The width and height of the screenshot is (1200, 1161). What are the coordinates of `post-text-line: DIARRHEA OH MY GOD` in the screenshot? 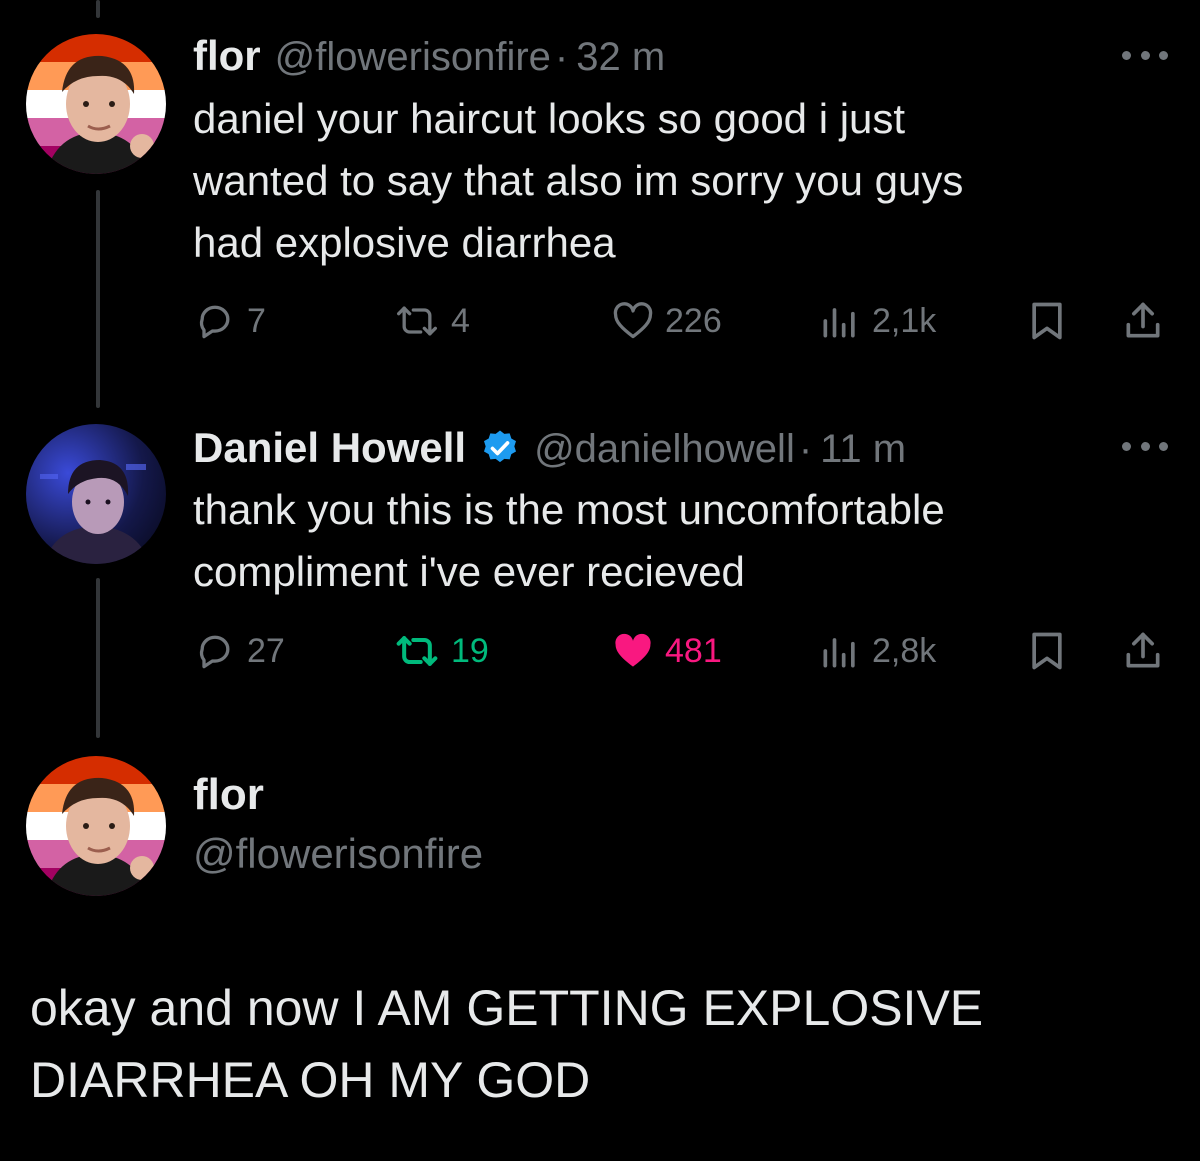 It's located at (310, 1080).